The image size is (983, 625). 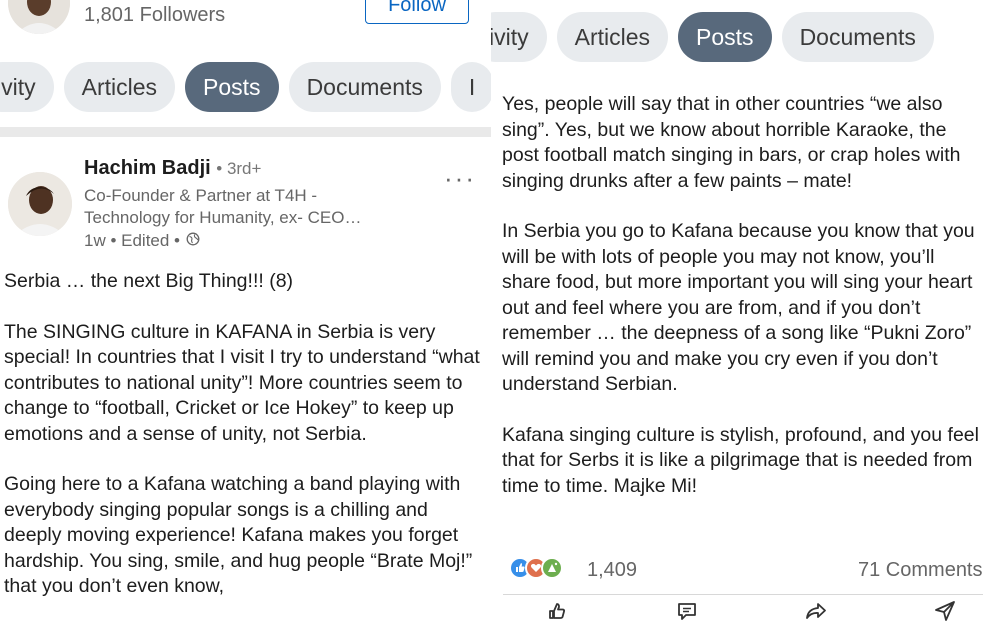 I want to click on profile-tabs: ivity Articles Posts Documents I, so click(x=245, y=87).